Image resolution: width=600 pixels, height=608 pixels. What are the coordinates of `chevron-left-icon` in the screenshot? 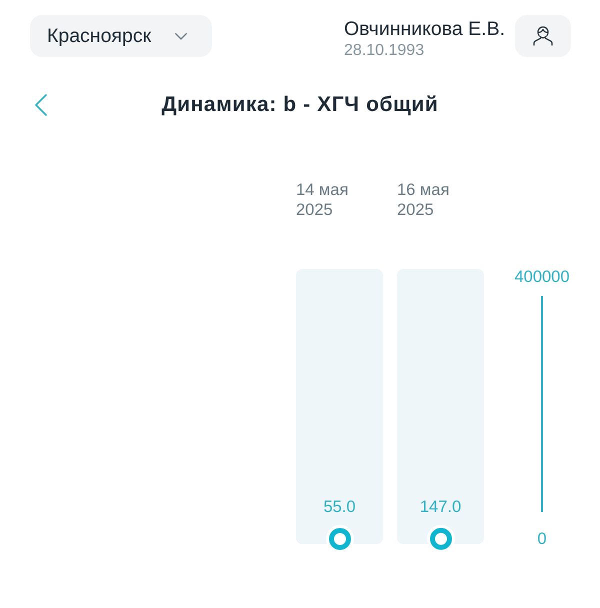 It's located at (41, 105).